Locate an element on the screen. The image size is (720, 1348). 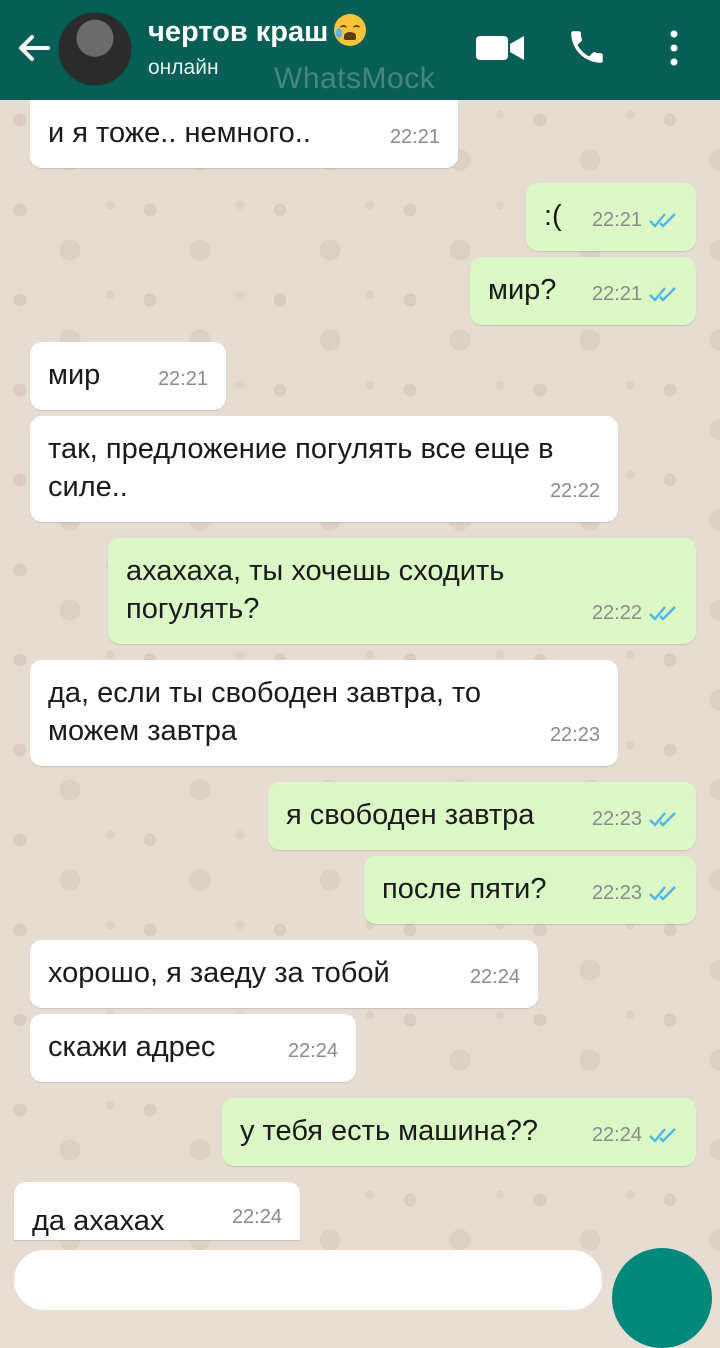
message-incoming: скажи адрес 22:24 is located at coordinates (193, 1048).